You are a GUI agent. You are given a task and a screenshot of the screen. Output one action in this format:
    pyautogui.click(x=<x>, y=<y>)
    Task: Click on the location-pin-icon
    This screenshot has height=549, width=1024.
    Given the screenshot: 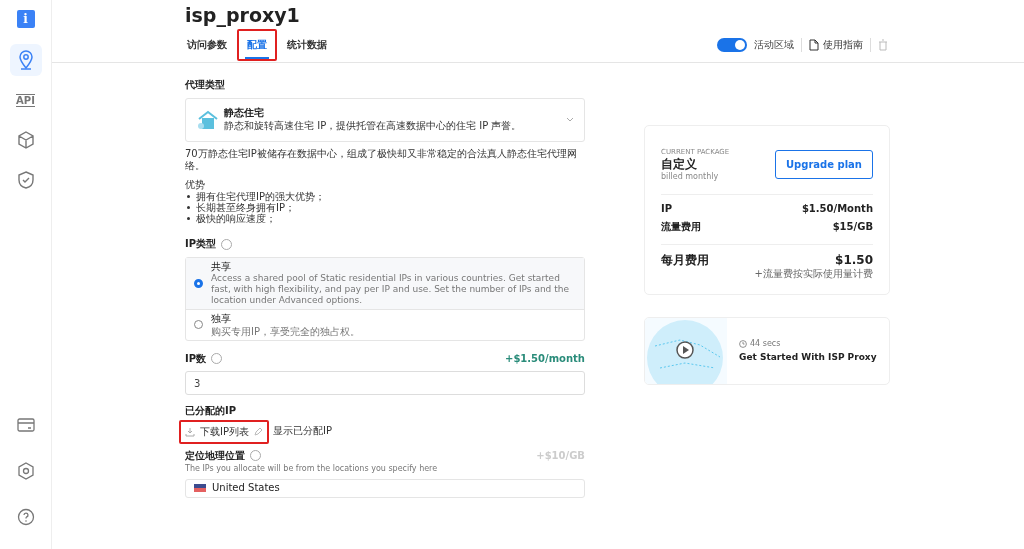 What is the action you would take?
    pyautogui.click(x=25, y=60)
    